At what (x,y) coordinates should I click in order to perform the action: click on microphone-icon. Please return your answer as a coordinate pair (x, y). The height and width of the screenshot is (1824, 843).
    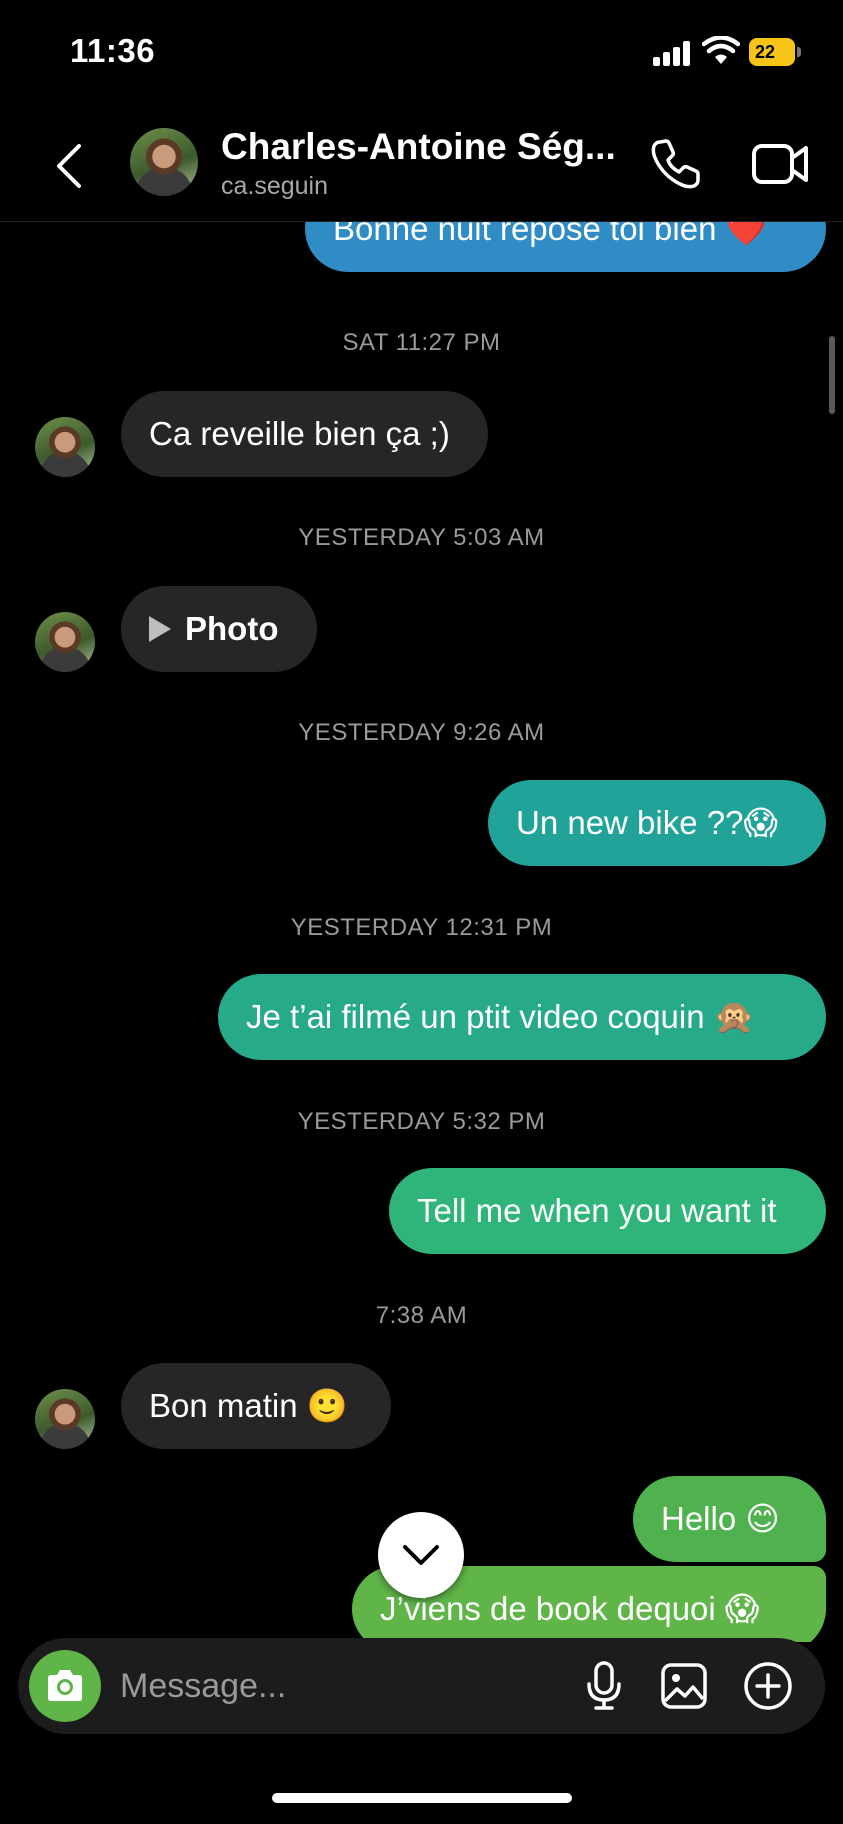
    Looking at the image, I should click on (604, 1685).